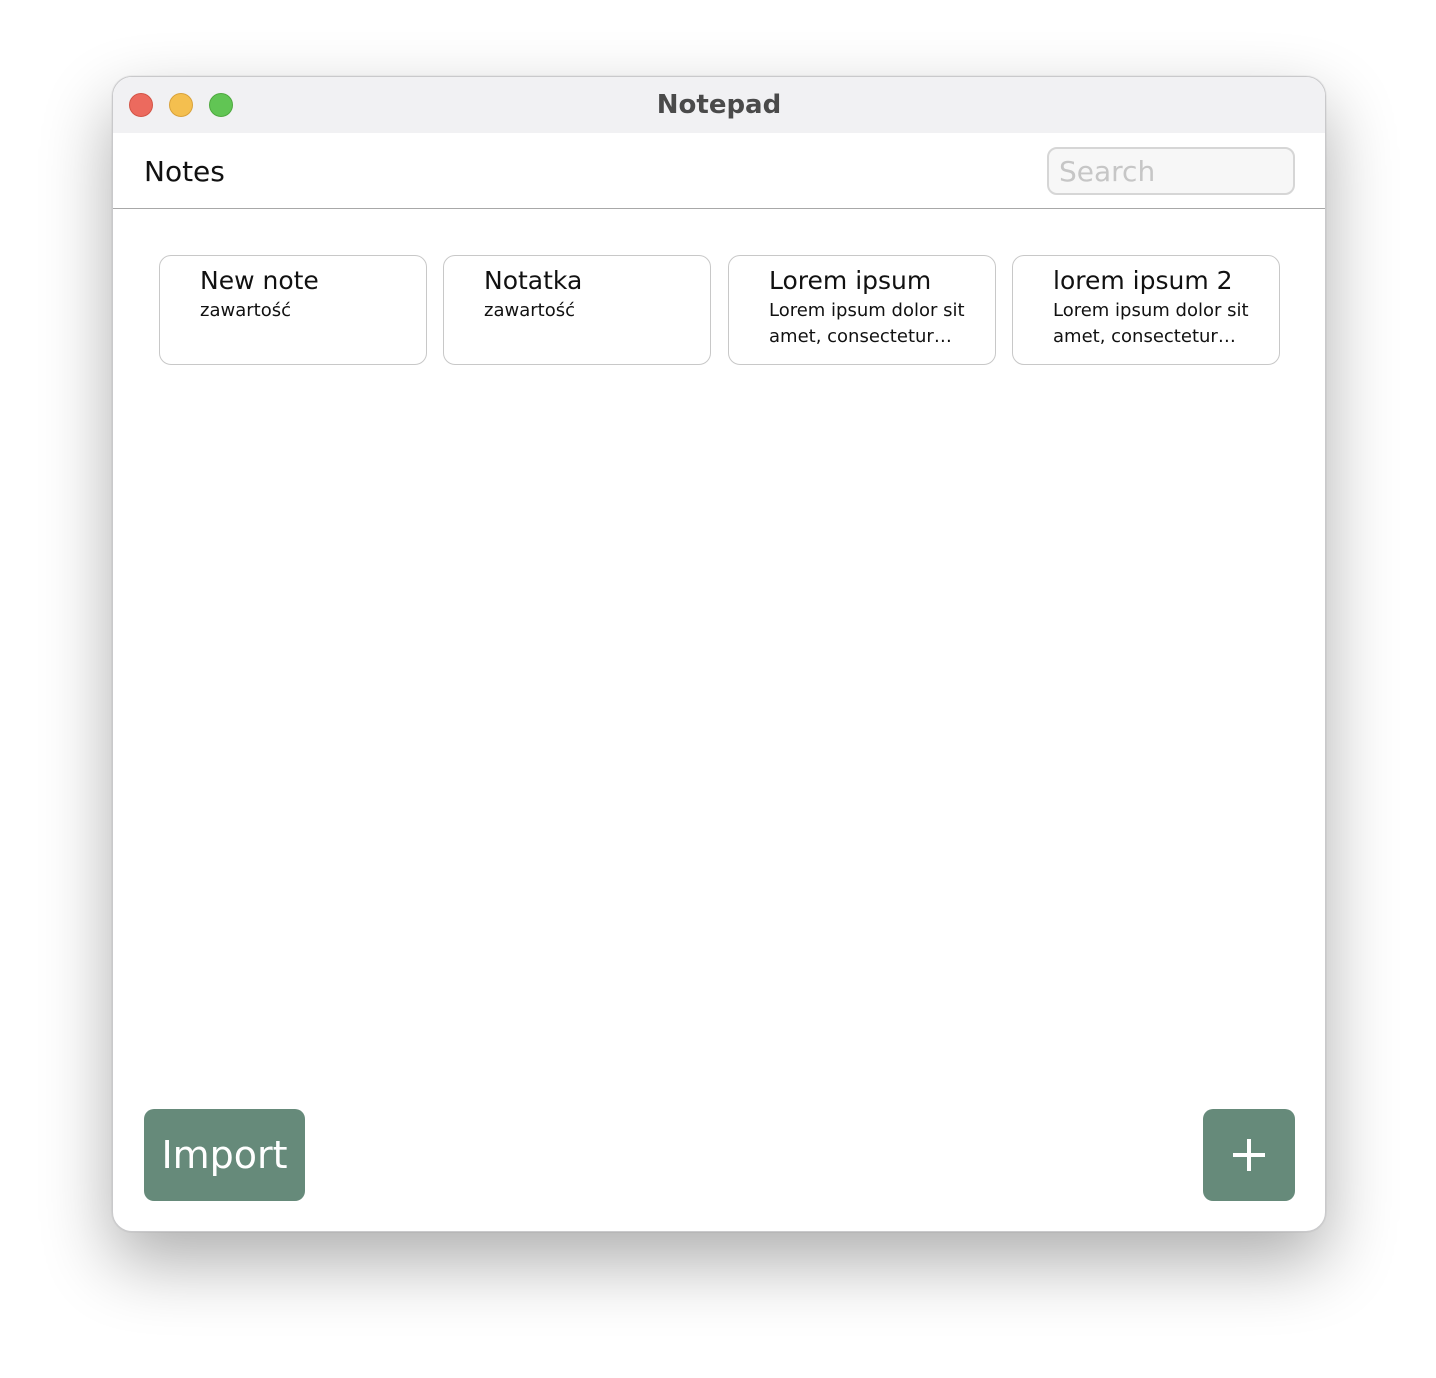  I want to click on note-title: lorem ipsum 2, so click(1143, 280).